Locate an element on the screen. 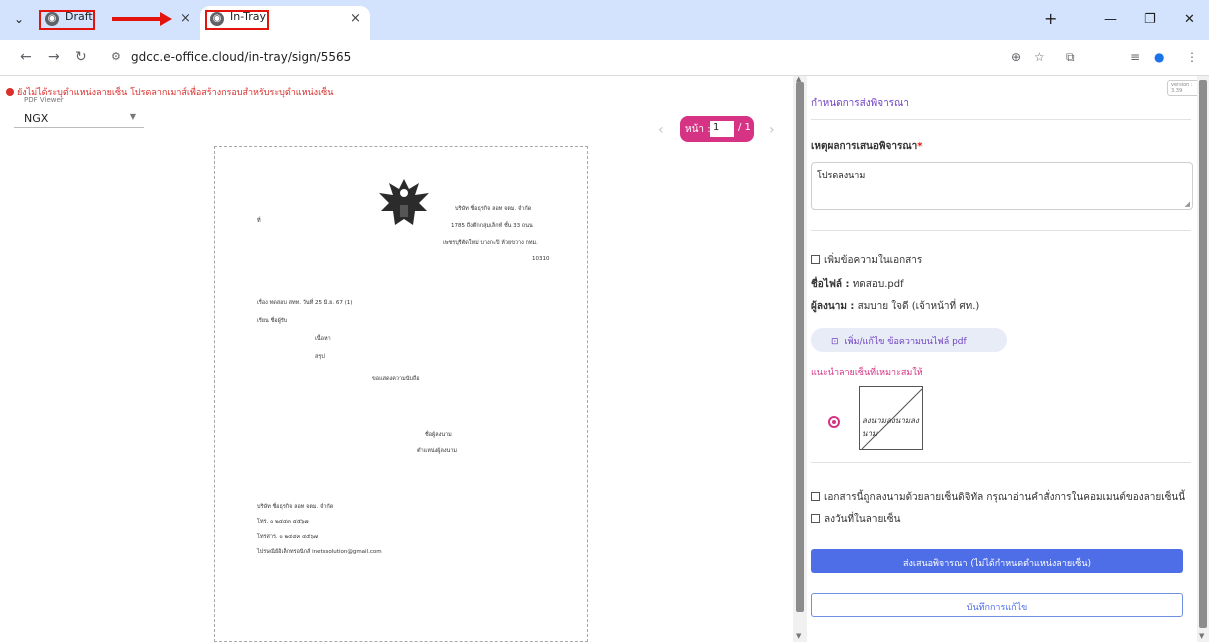  doc-ref-label: ที่ is located at coordinates (259, 221).